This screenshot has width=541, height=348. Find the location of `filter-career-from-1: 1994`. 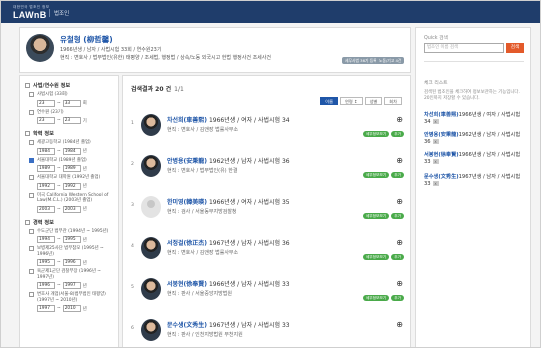

filter-career-from-1: 1994 is located at coordinates (46, 239).